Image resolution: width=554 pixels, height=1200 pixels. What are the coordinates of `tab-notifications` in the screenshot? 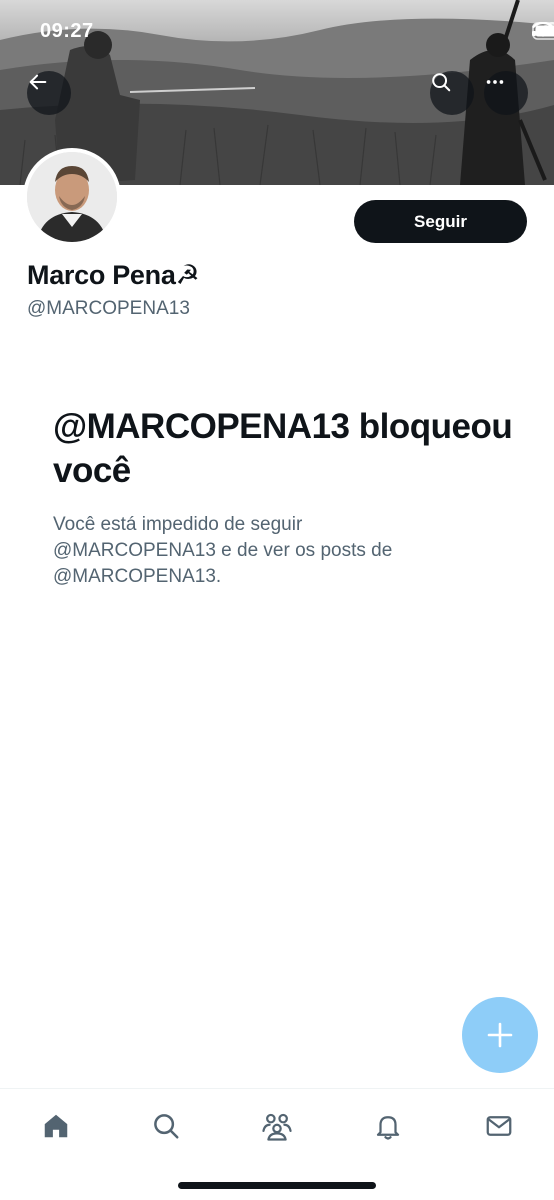 It's located at (388, 1126).